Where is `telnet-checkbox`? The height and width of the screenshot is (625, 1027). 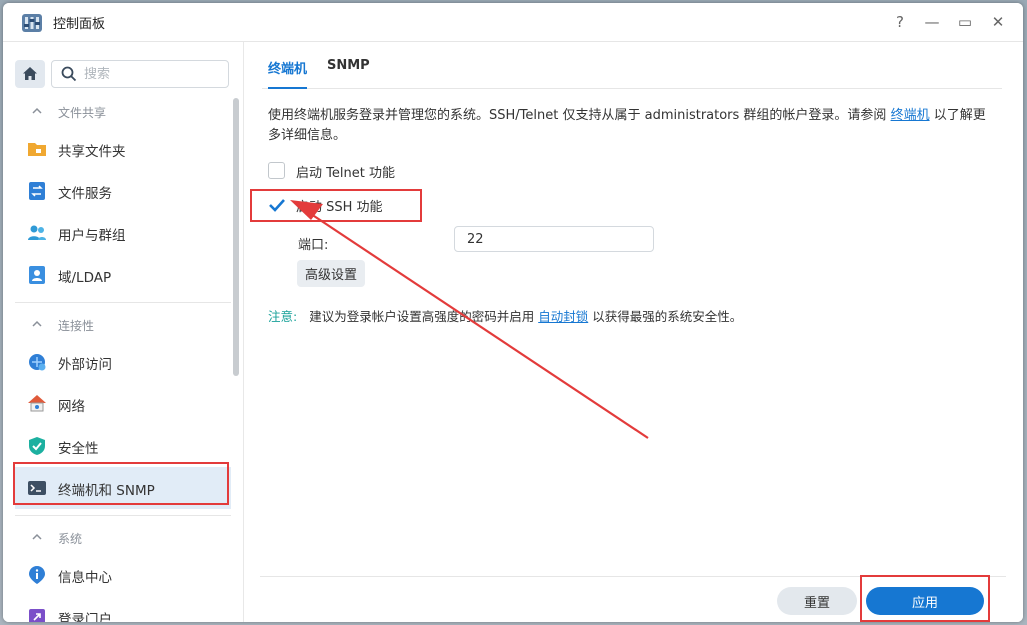
telnet-checkbox is located at coordinates (276, 170).